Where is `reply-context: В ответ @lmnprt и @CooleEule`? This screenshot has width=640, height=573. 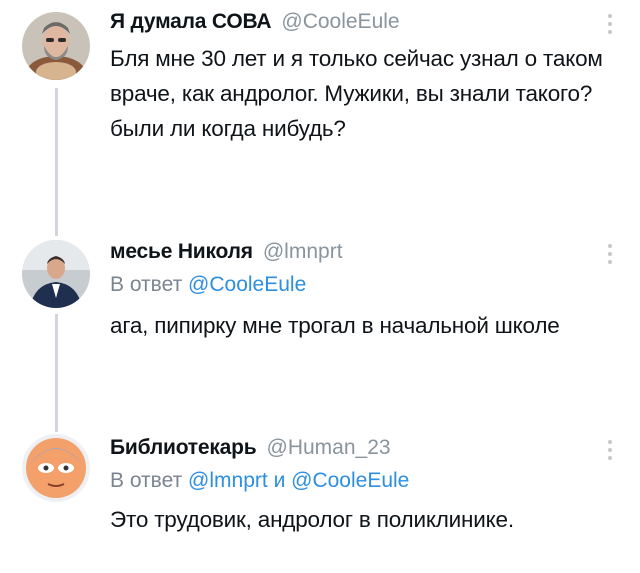 reply-context: В ответ @lmnprt и @CooleEule is located at coordinates (360, 481).